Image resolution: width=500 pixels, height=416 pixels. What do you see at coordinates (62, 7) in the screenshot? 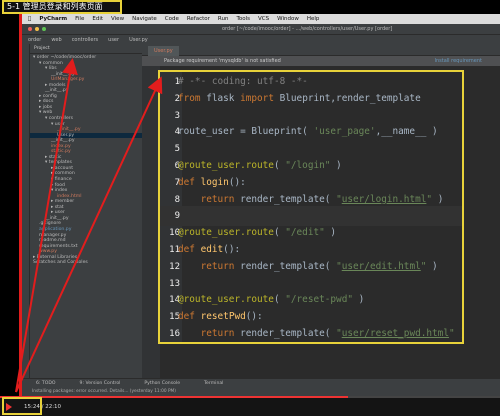
I see `video-title: 5-1 管理员登录和列表页面` at bounding box center [62, 7].